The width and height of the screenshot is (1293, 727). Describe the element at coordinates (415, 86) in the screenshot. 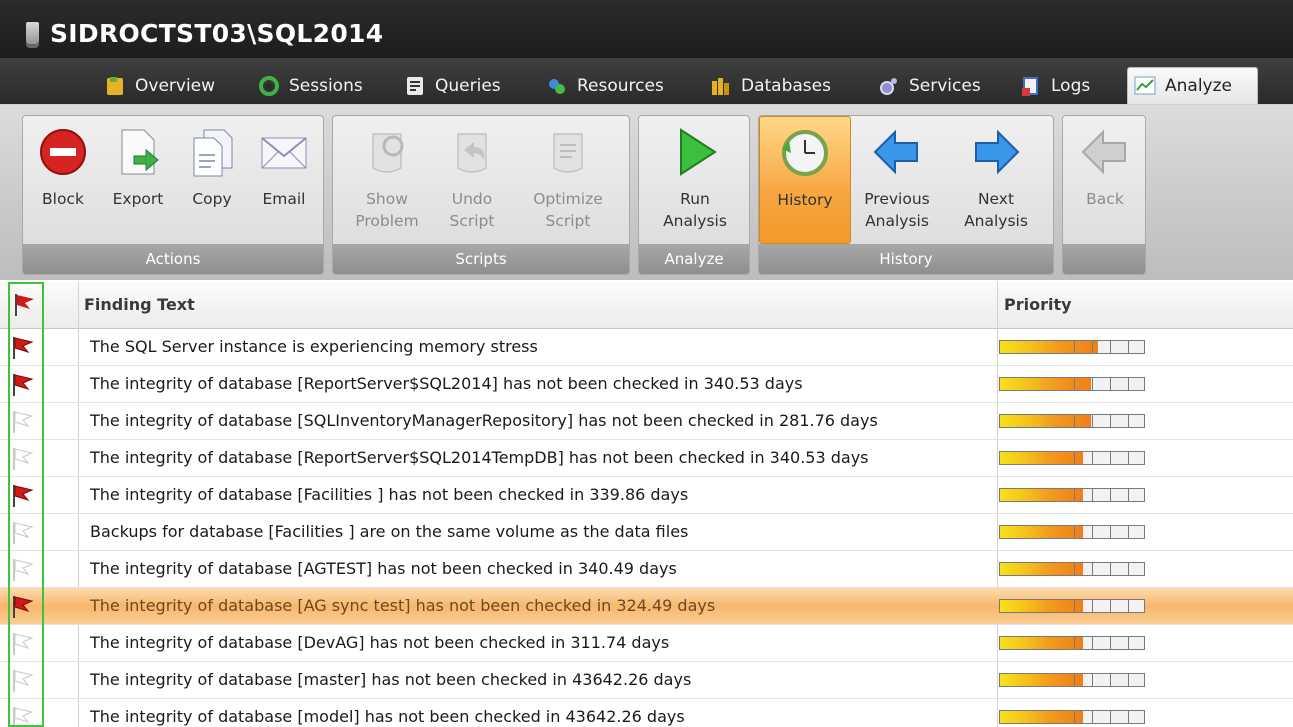

I see `queries-icon` at that location.